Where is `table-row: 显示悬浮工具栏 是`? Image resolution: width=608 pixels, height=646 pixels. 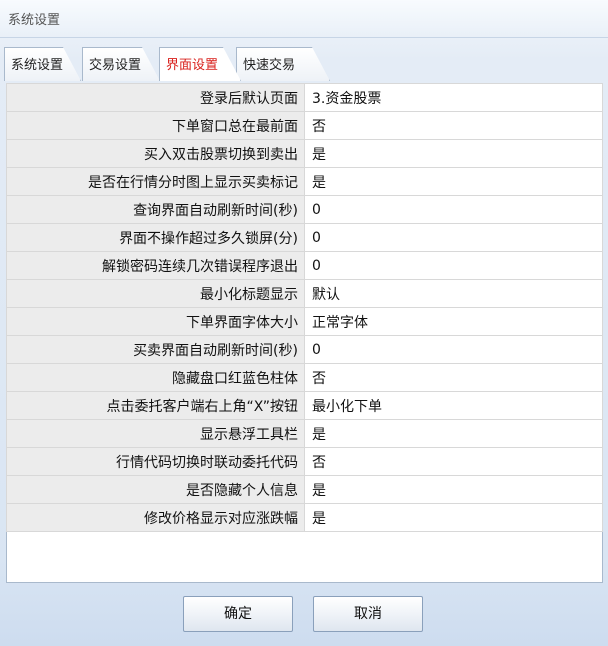
table-row: 显示悬浮工具栏 是 is located at coordinates (304, 433).